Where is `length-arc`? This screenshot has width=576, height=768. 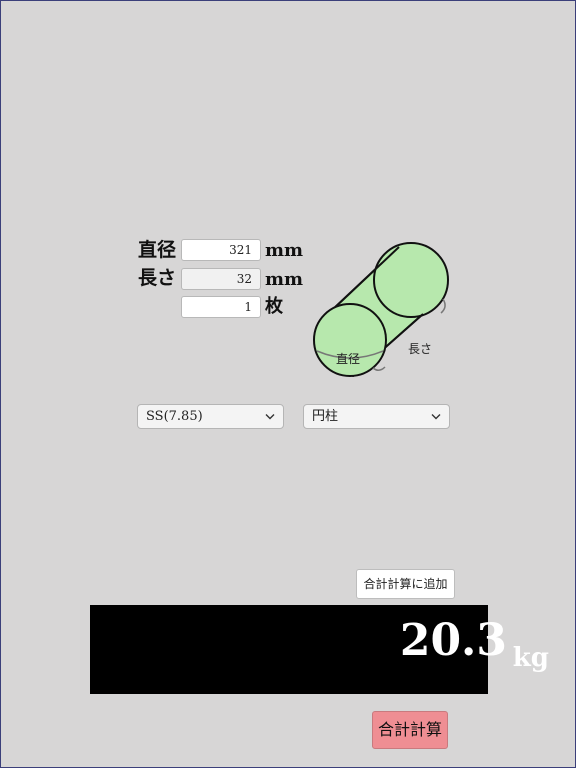
length-arc is located at coordinates (379, 368).